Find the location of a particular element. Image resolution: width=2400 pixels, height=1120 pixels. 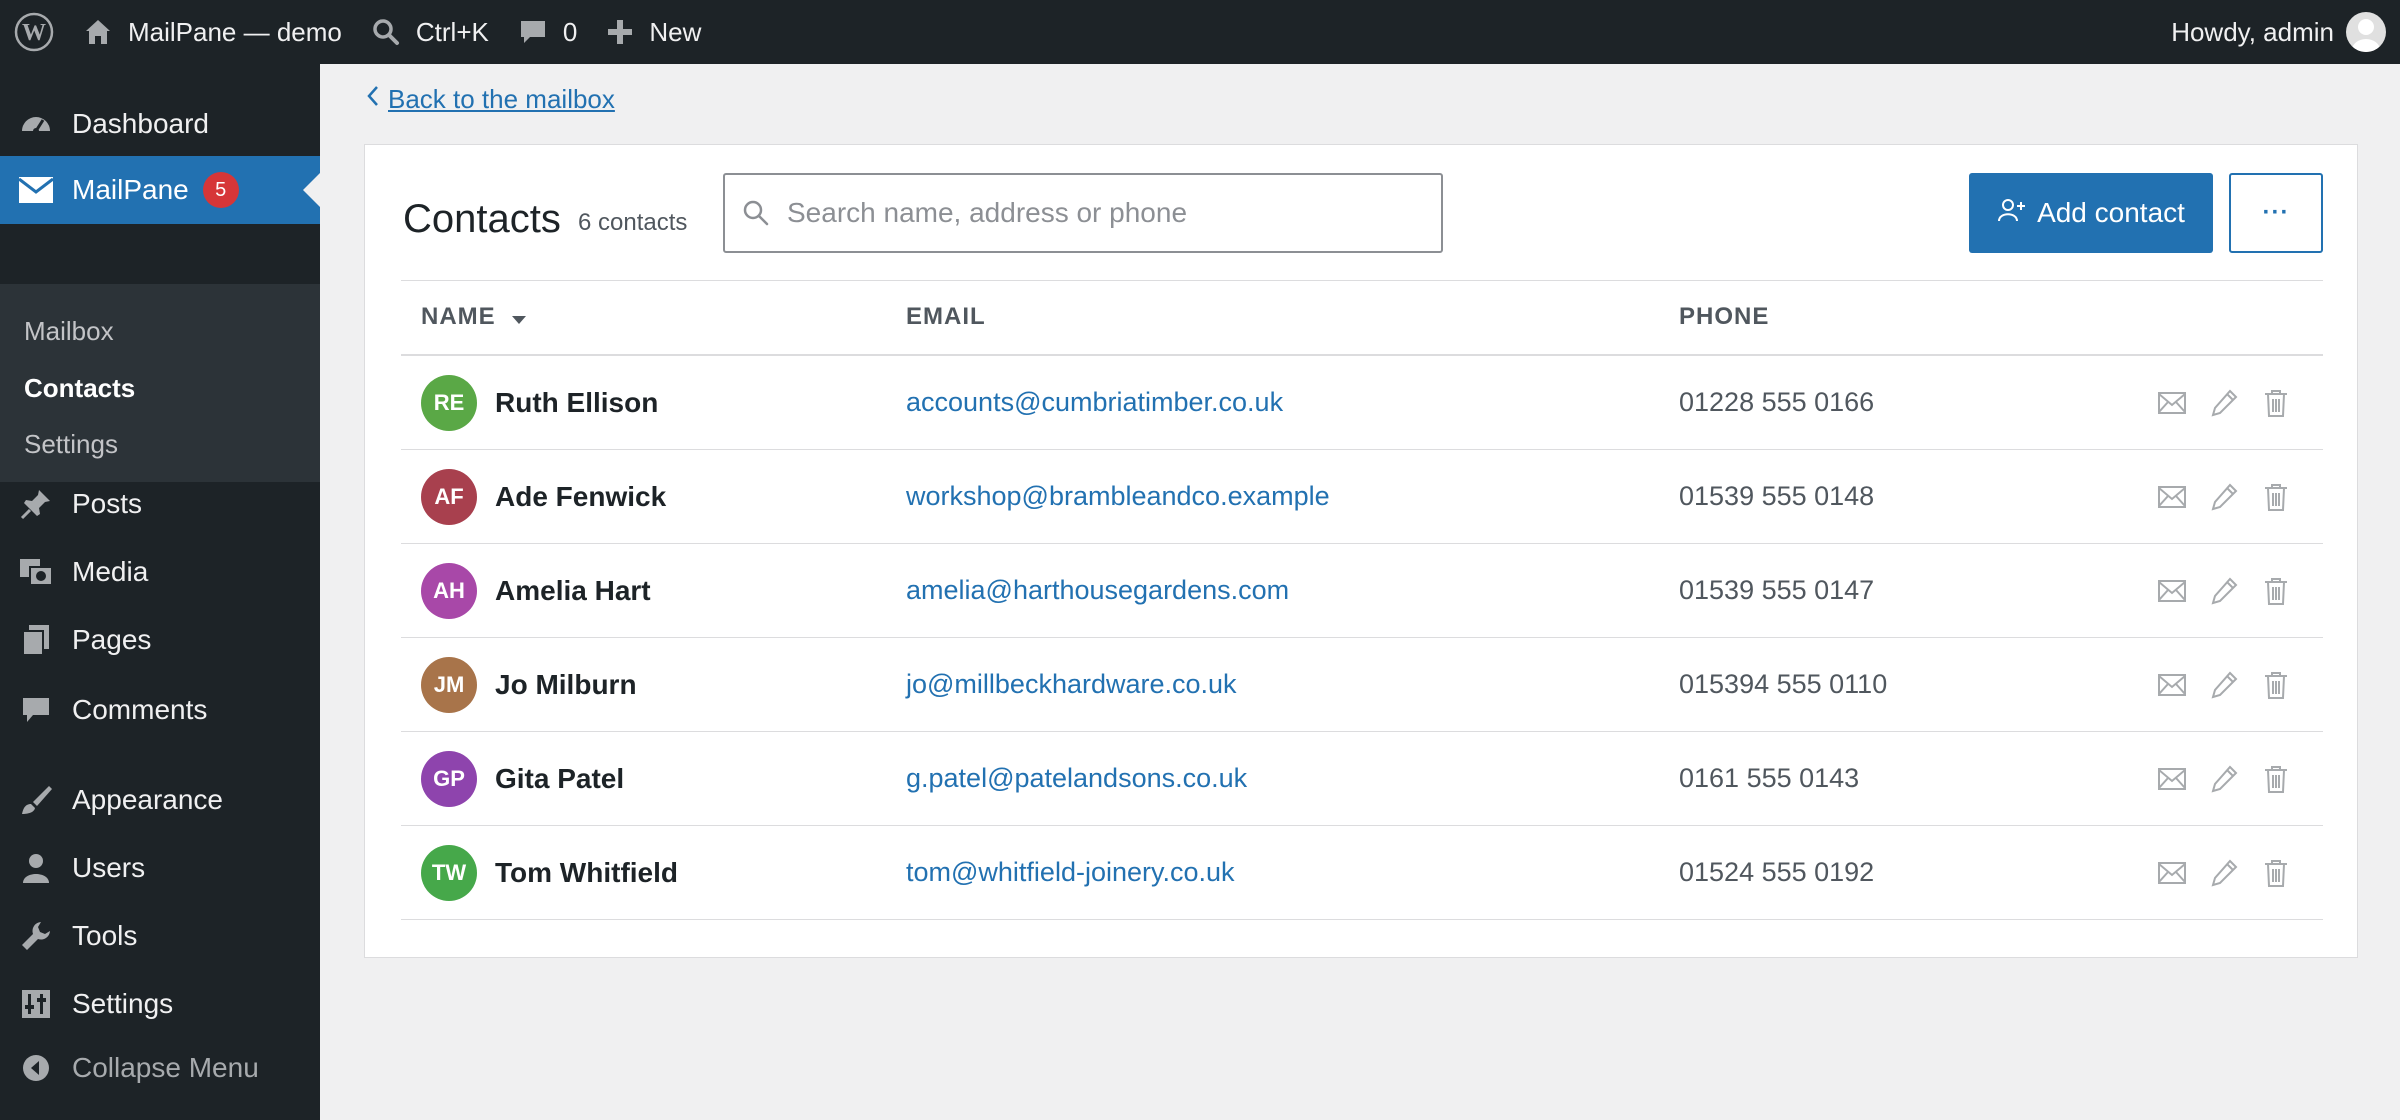

sidebar-item-pages: Pages is located at coordinates (160, 640).